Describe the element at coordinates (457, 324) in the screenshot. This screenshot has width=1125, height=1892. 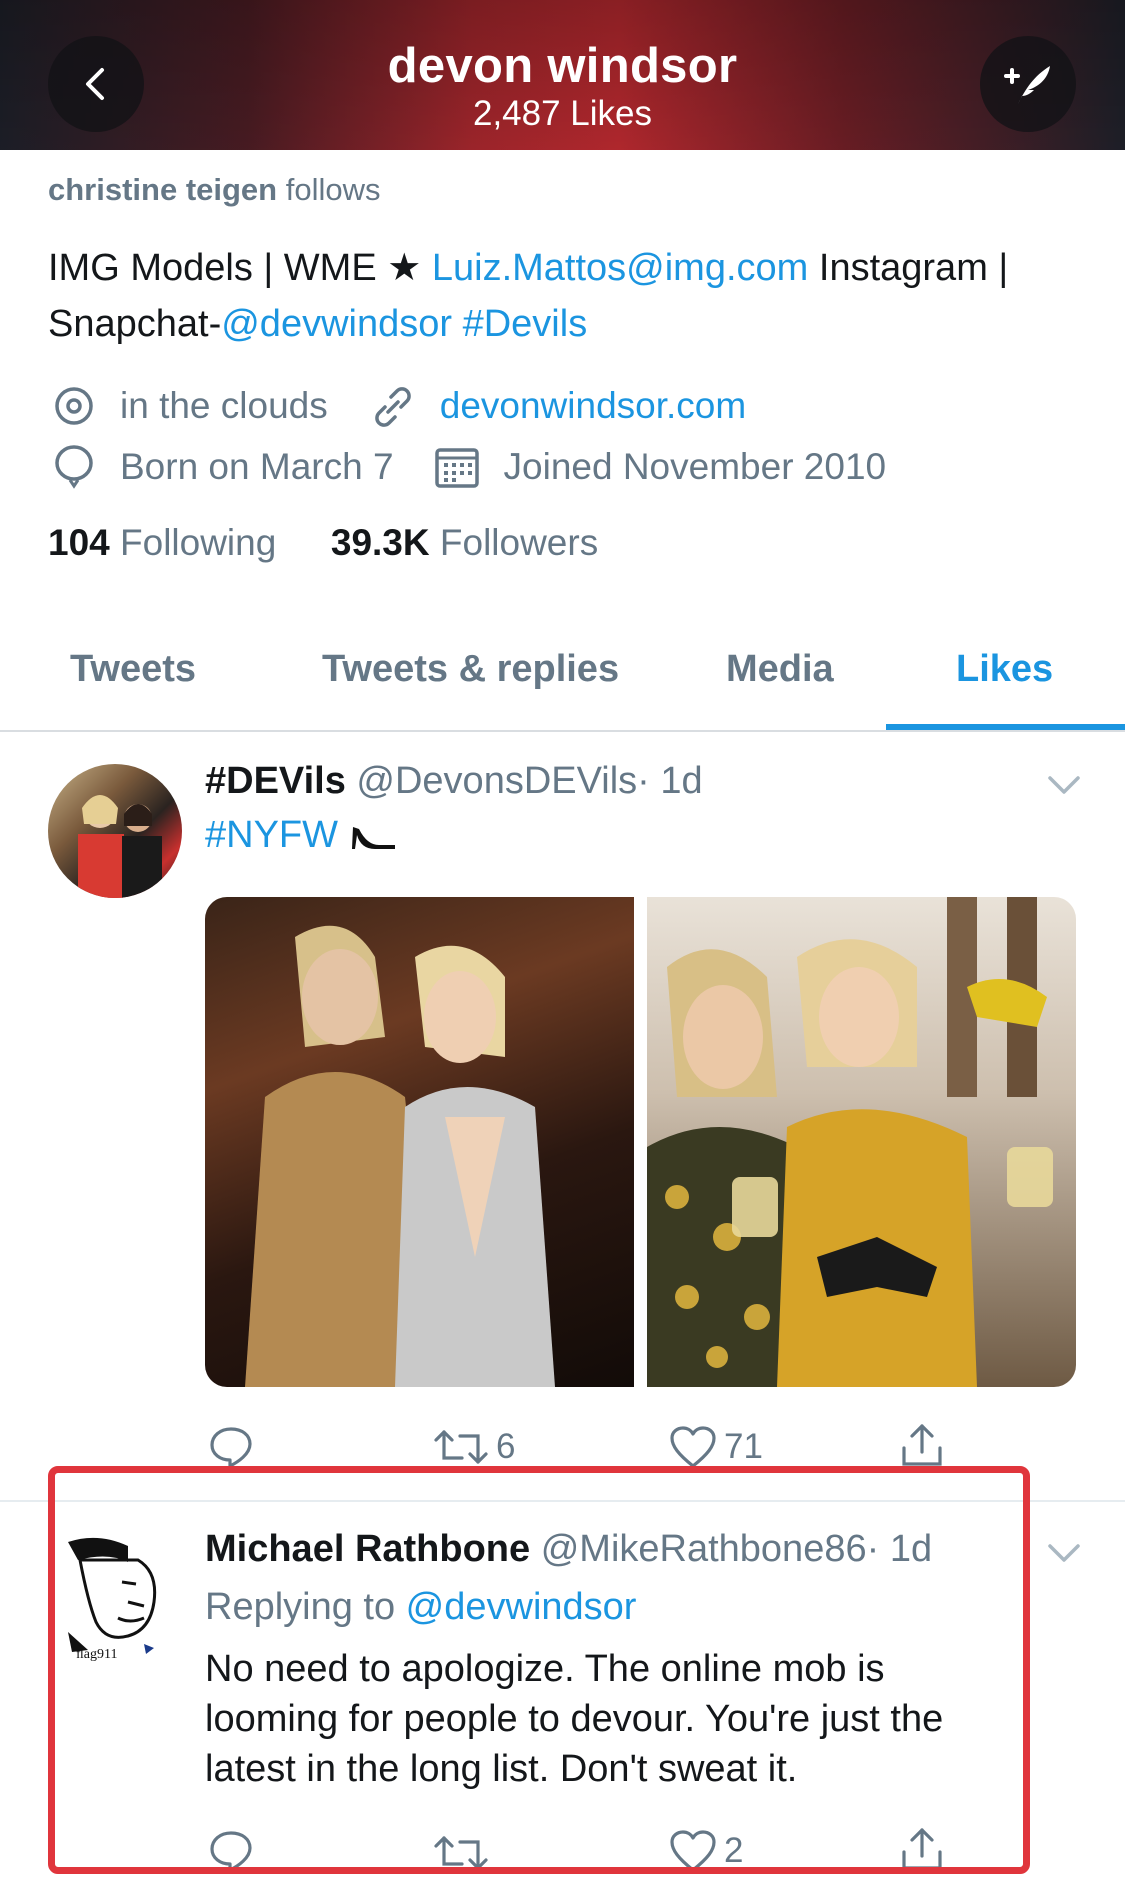
I see `bio-space` at that location.